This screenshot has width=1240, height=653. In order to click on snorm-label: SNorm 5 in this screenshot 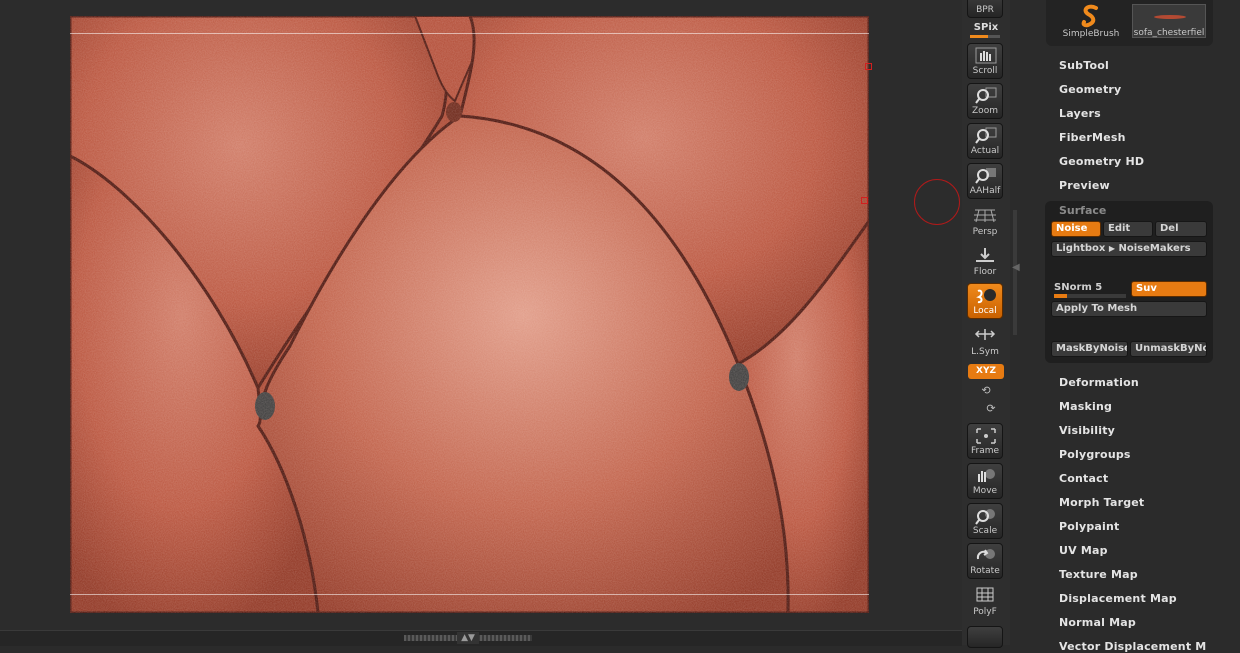, I will do `click(1078, 287)`.